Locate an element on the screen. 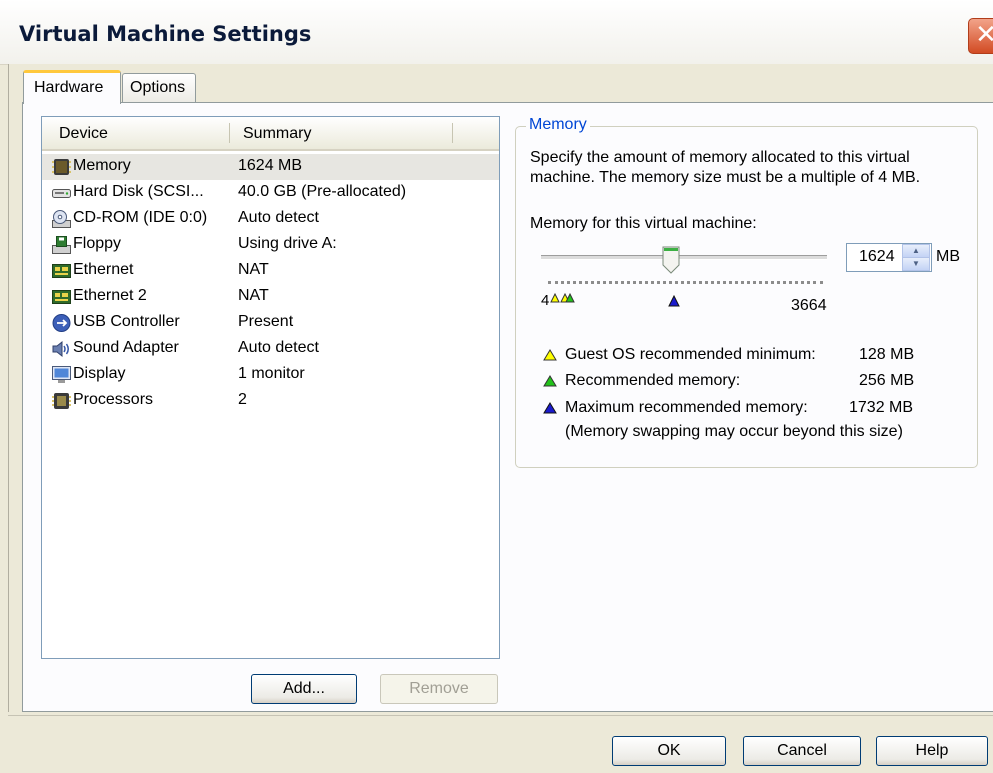  chevron-down-icon: ▼ is located at coordinates (916, 263).